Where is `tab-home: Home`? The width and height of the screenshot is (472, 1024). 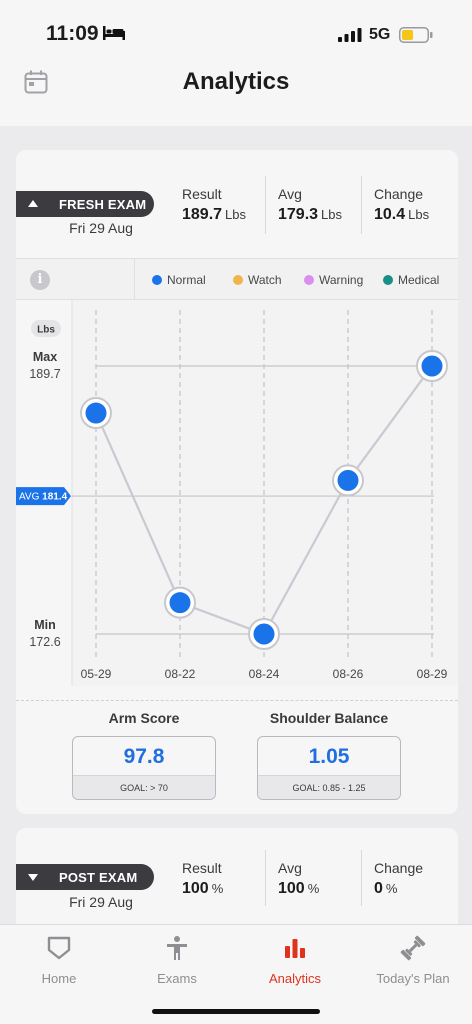 tab-home: Home is located at coordinates (59, 960).